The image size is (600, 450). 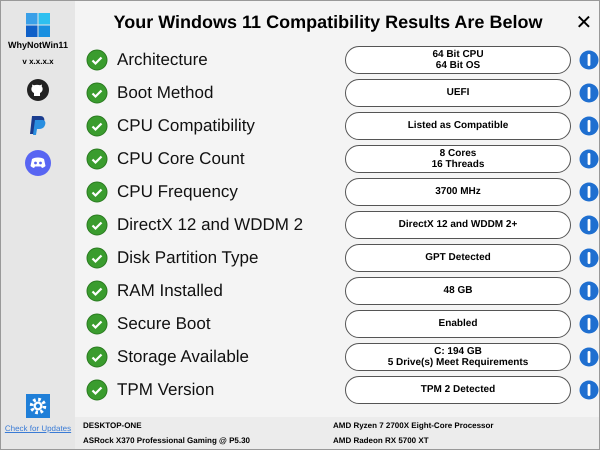 I want to click on results-title: Your Windows 11 Compatibility Results Are Below, so click(x=328, y=22).